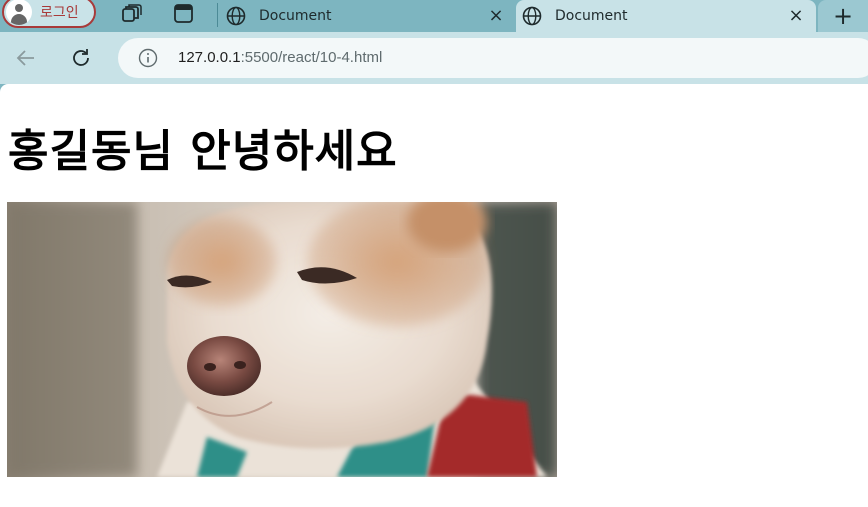  Describe the element at coordinates (19, 12) in the screenshot. I see `avatar-icon` at that location.